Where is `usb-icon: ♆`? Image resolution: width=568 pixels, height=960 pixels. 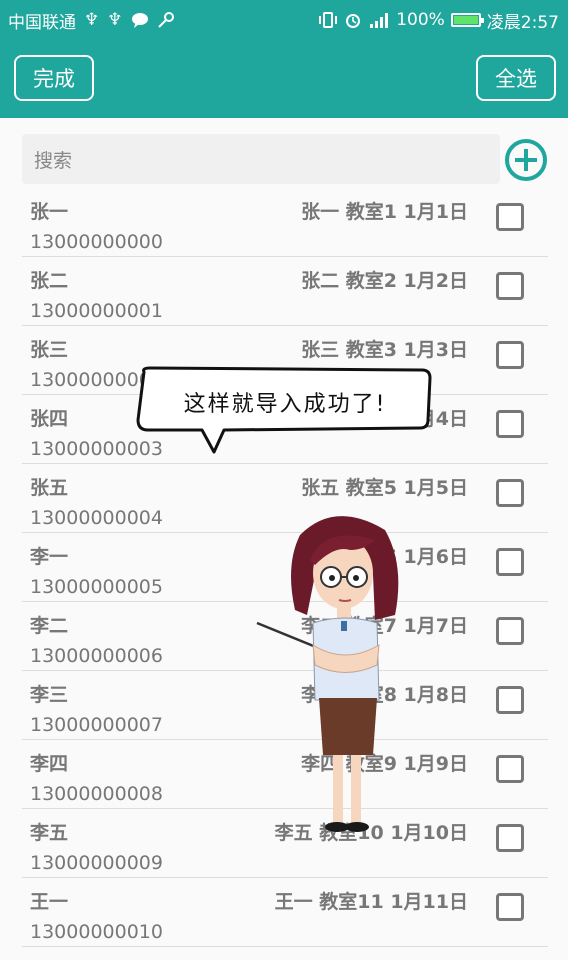 usb-icon: ♆ is located at coordinates (92, 20).